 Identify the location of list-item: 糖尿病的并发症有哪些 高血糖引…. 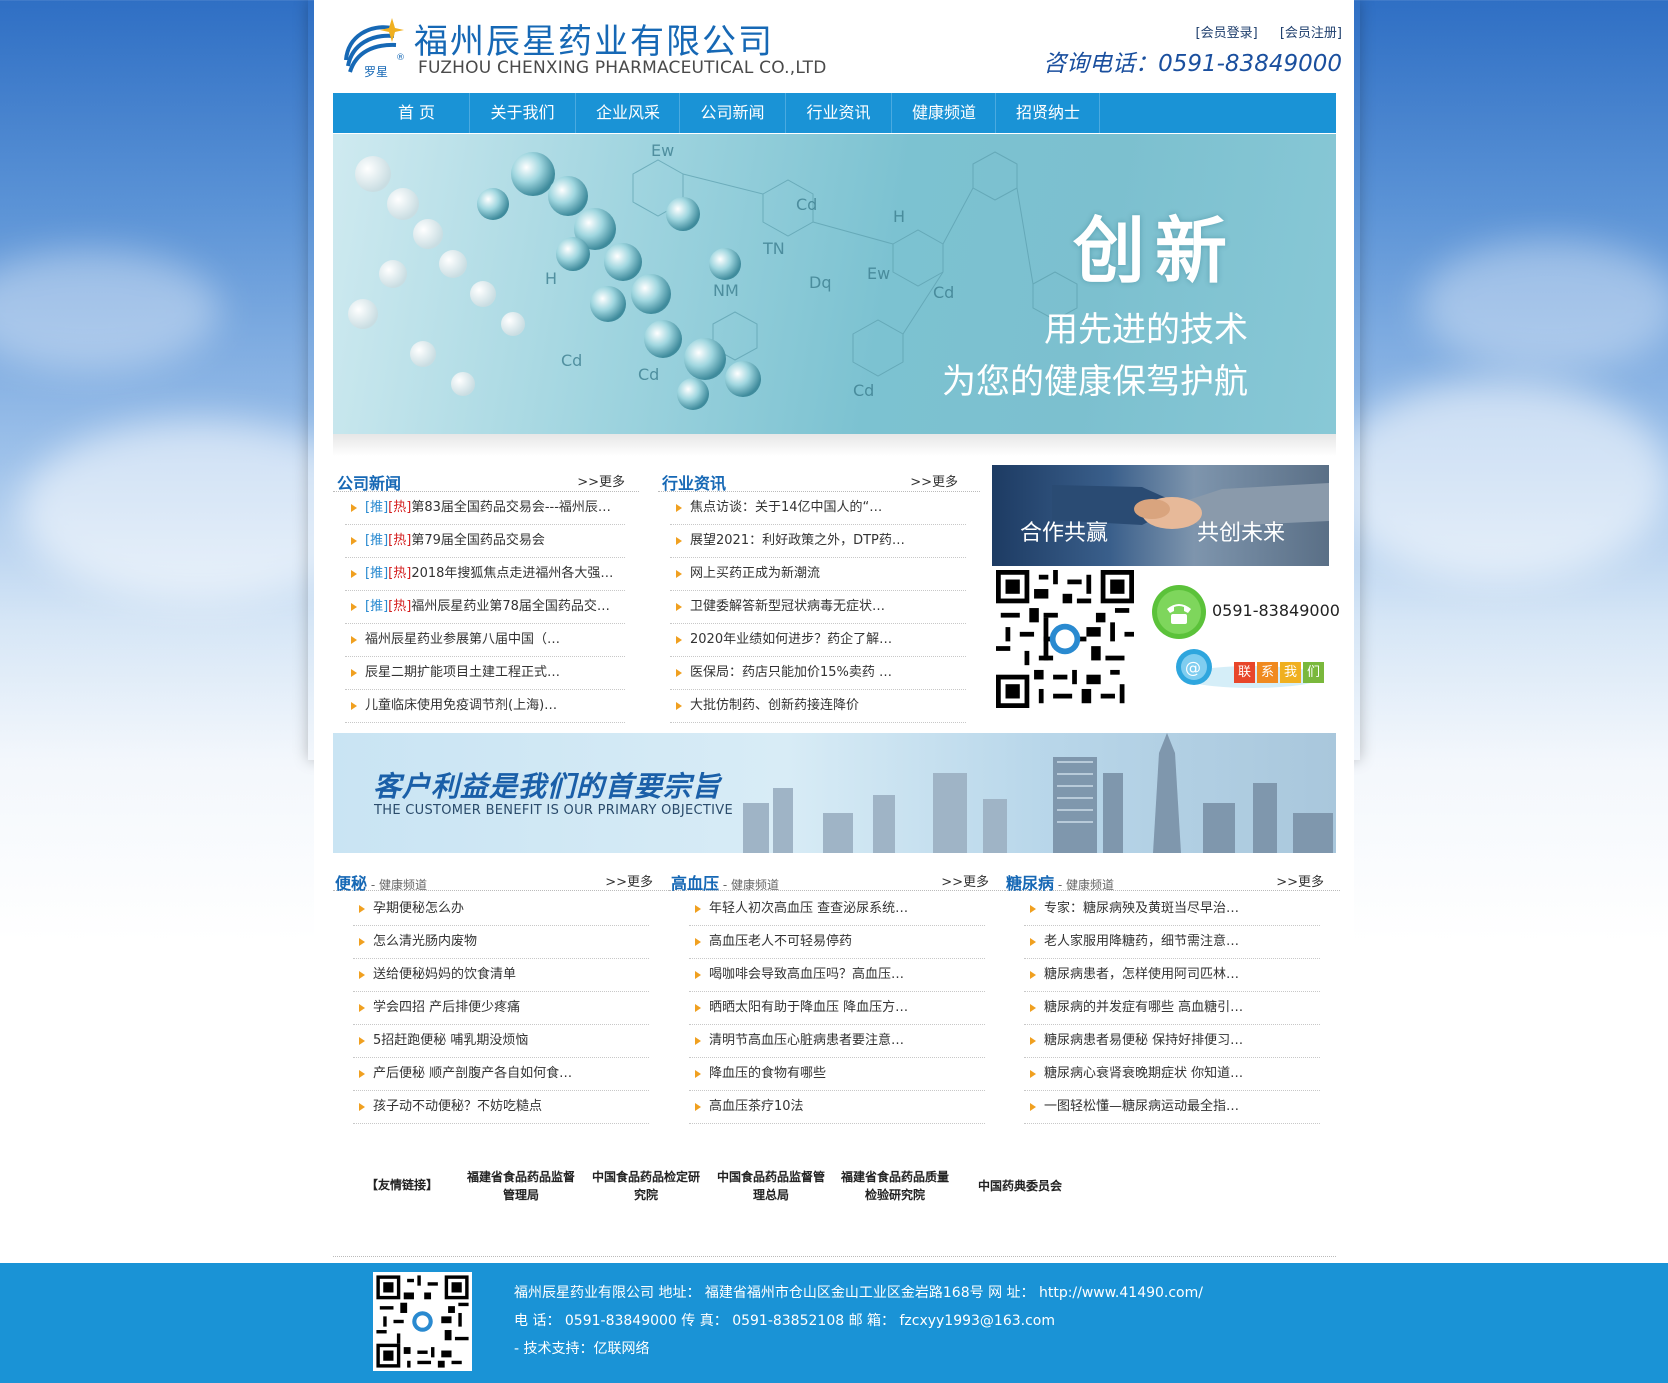
(1172, 1008).